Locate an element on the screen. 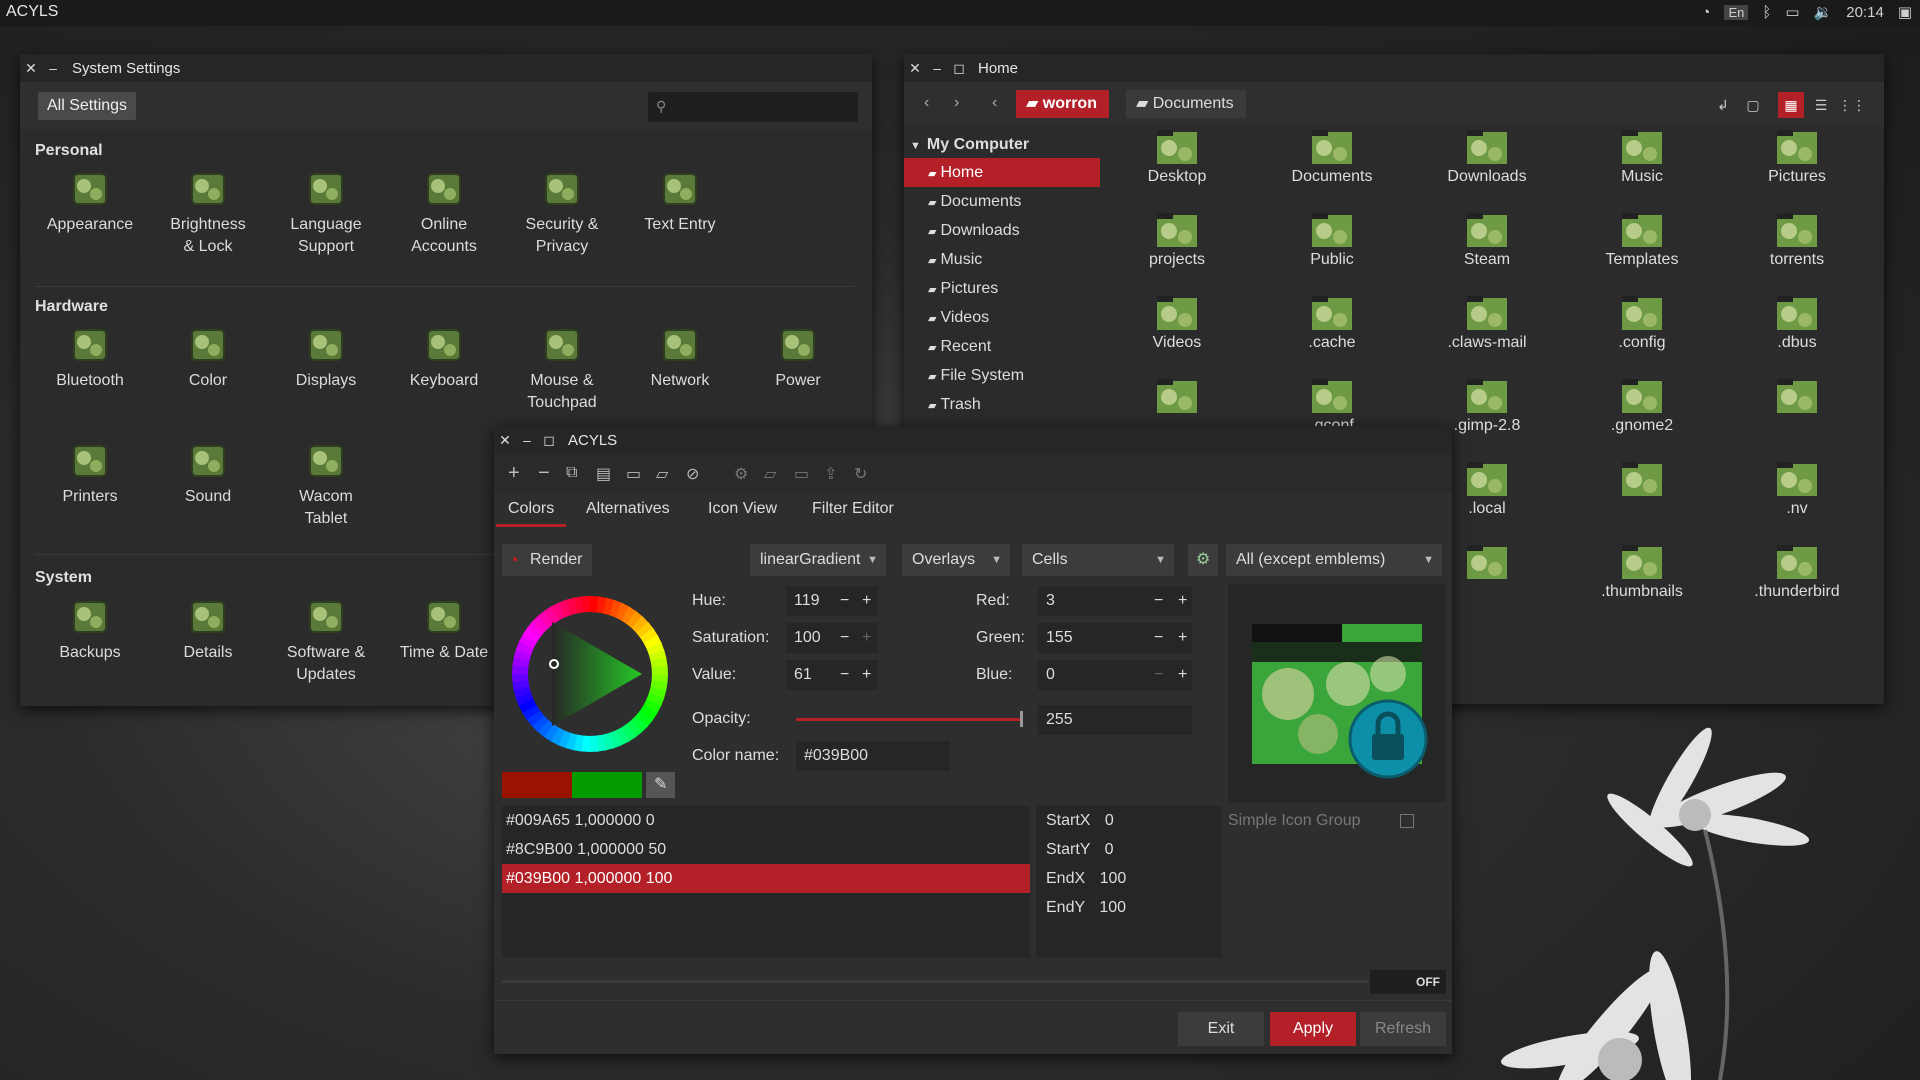  value-spin: 61− + is located at coordinates (832, 675).